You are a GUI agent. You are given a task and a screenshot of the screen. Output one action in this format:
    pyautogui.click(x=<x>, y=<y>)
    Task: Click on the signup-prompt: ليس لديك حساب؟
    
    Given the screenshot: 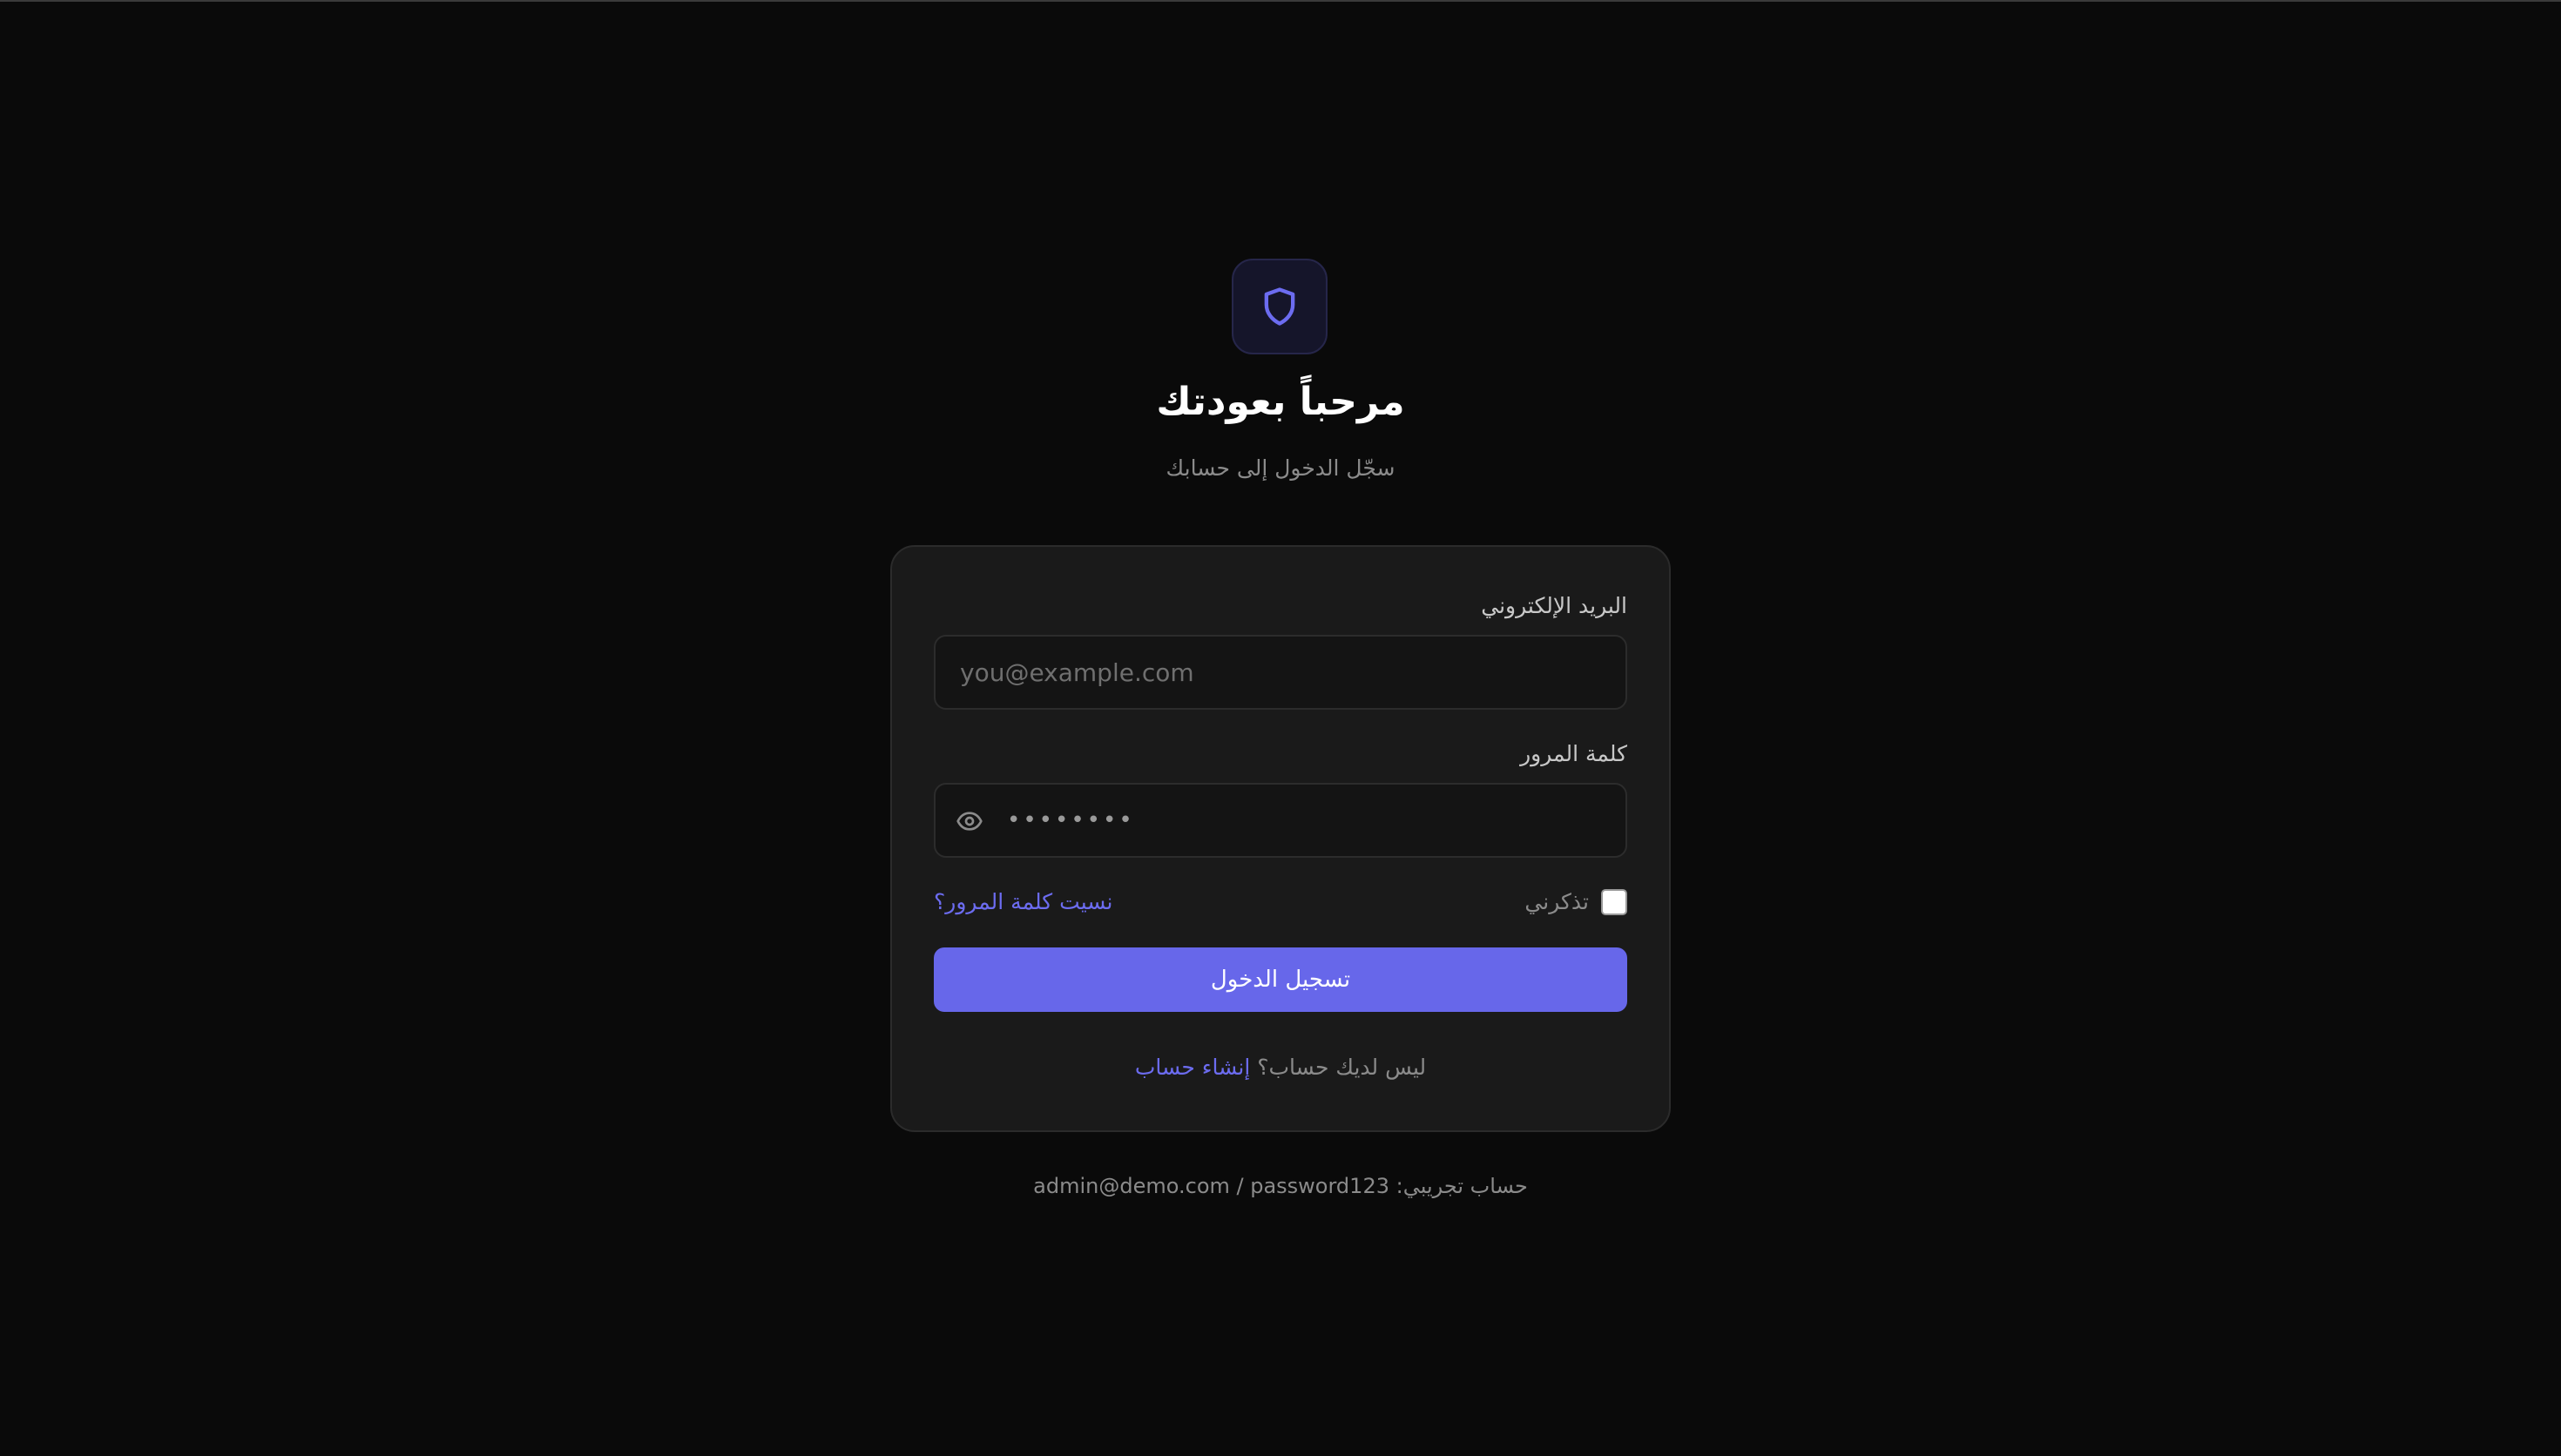 What is the action you would take?
    pyautogui.click(x=1342, y=1067)
    